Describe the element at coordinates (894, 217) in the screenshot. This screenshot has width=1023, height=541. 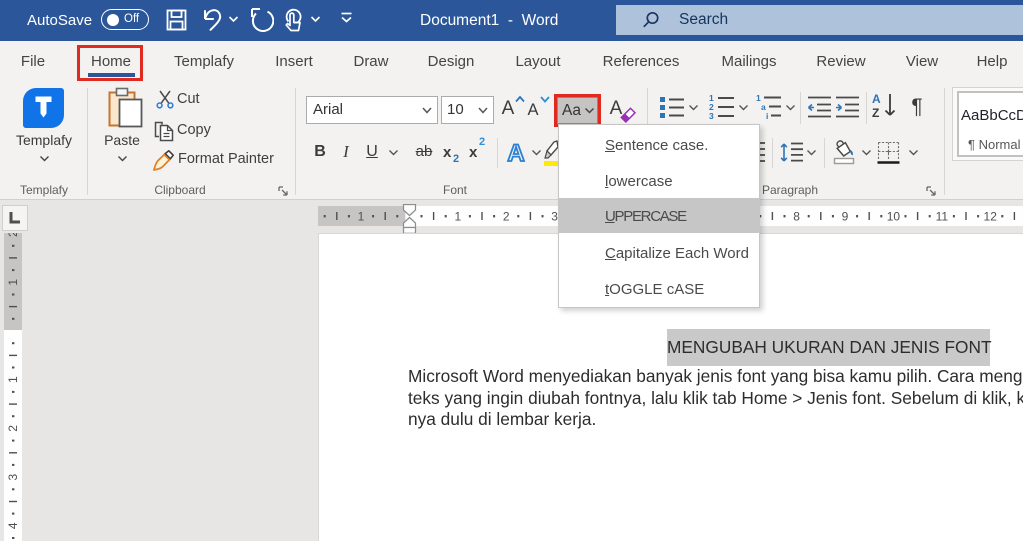
I see `svg-text: 10` at that location.